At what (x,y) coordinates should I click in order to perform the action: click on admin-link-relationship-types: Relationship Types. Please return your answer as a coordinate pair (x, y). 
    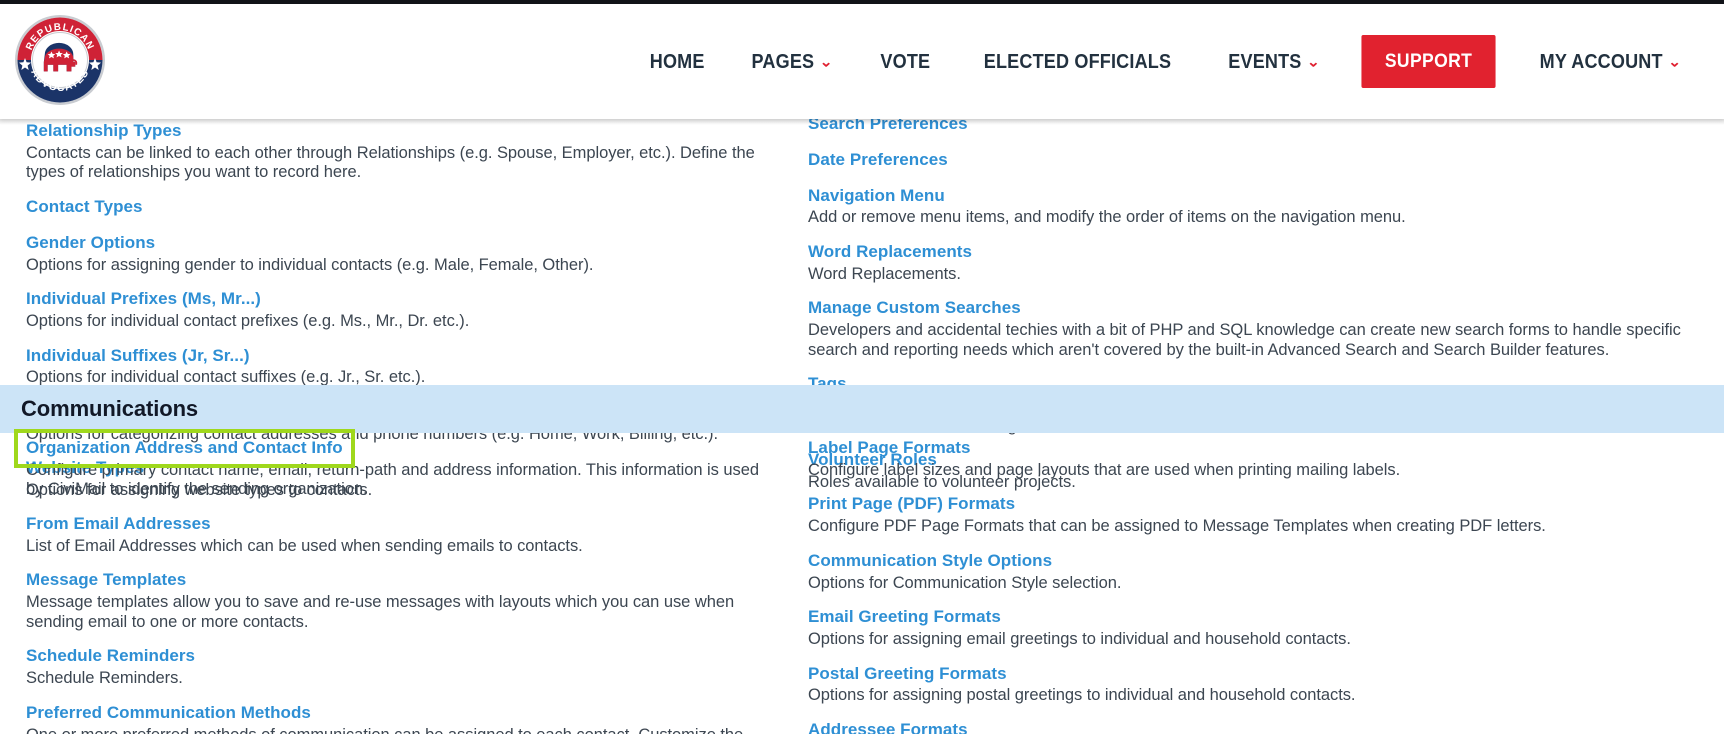
    Looking at the image, I should click on (104, 131).